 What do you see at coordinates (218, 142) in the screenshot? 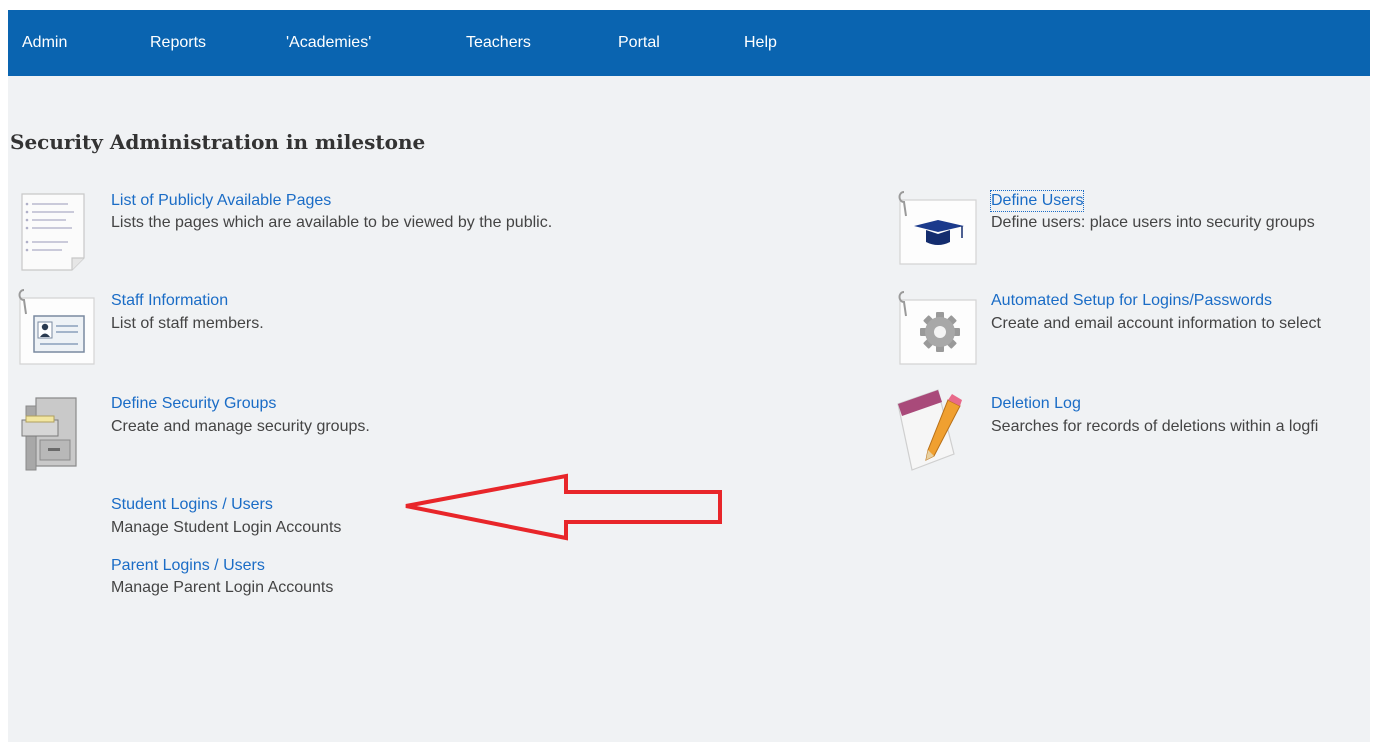
I see `page-title: Security Administration in milestone` at bounding box center [218, 142].